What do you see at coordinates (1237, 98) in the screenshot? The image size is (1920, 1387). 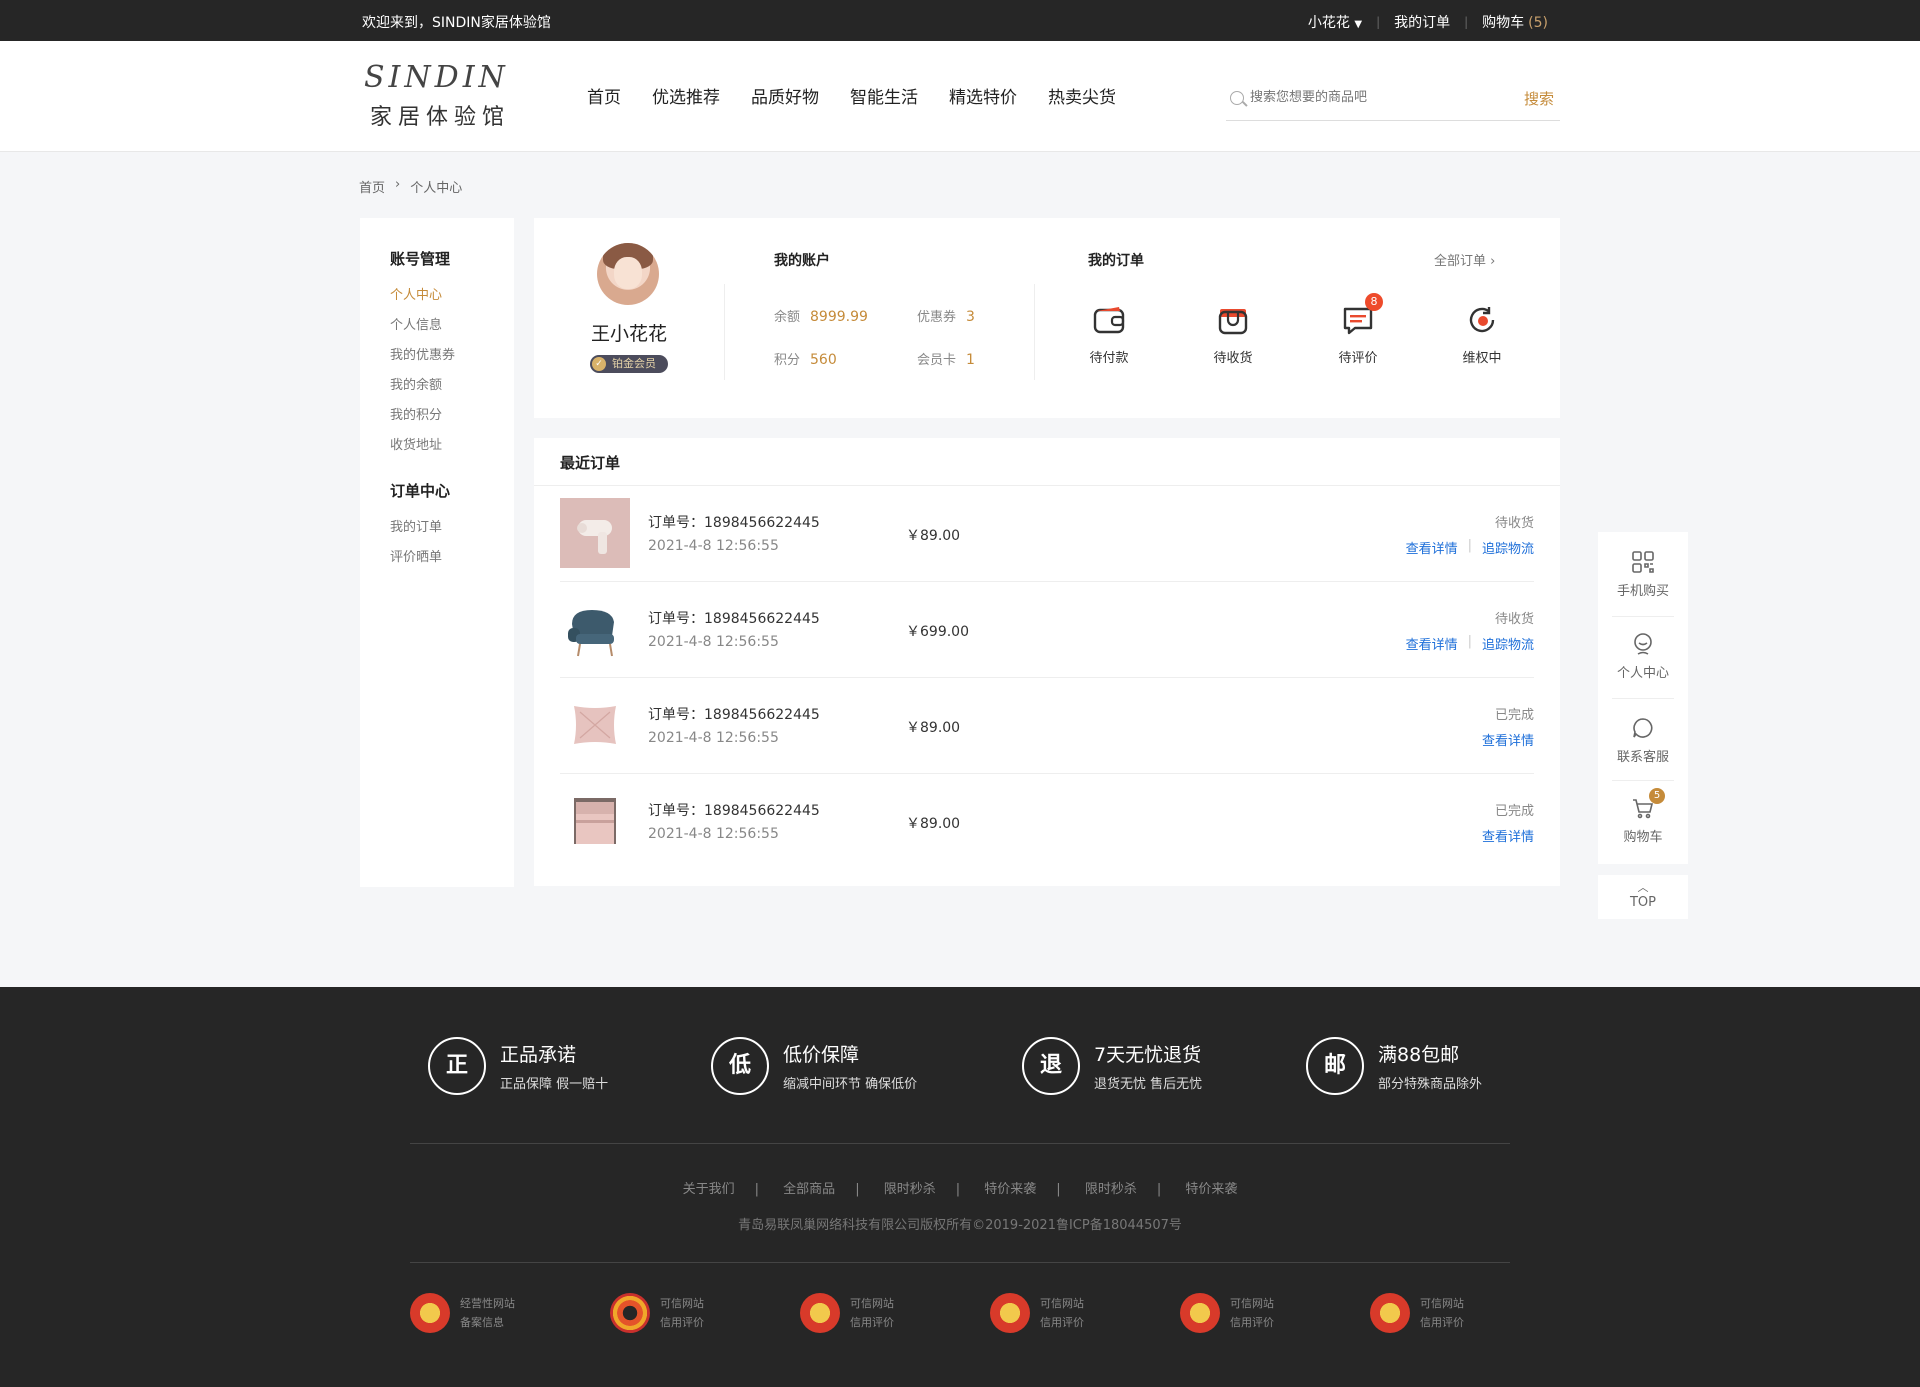 I see `search-icon` at bounding box center [1237, 98].